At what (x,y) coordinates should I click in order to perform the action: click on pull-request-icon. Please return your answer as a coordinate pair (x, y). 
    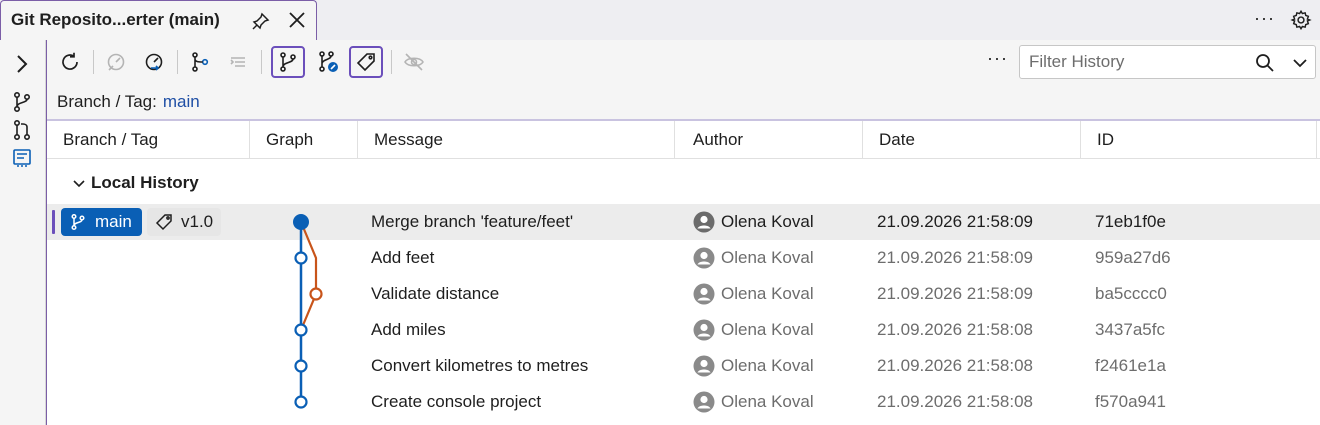
    Looking at the image, I should click on (22, 130).